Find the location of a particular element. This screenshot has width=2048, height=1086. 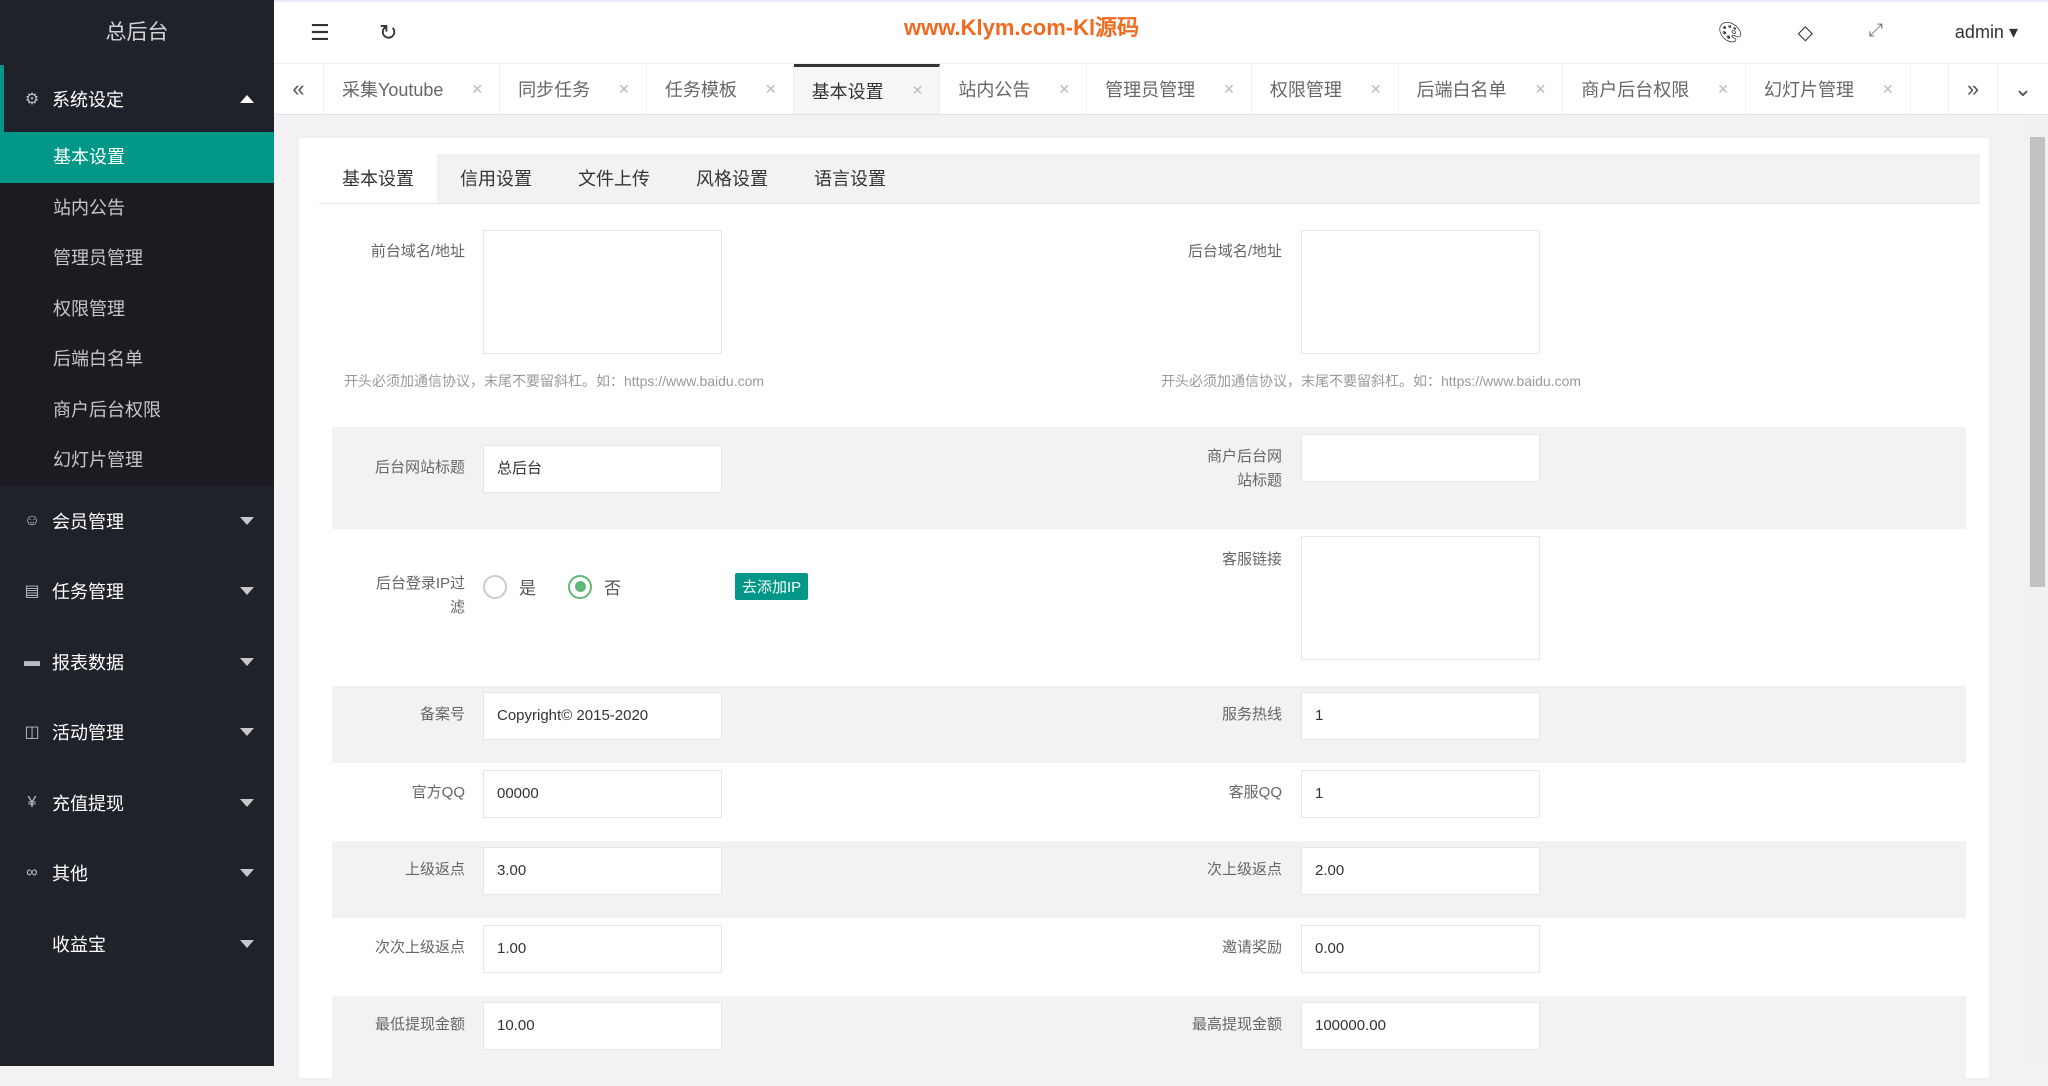

add-ip-button: 去添加IP is located at coordinates (772, 586).